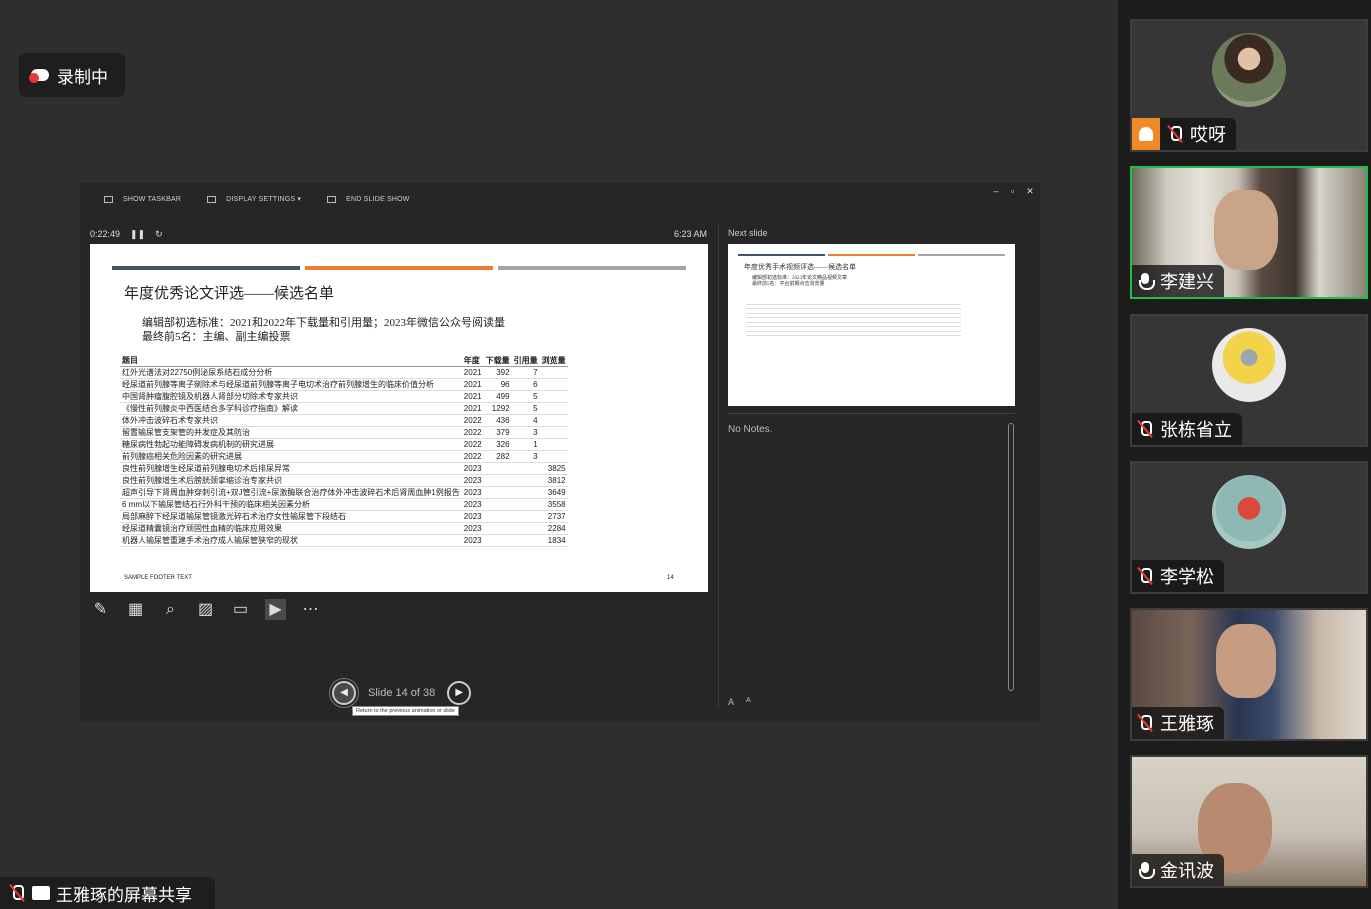 The height and width of the screenshot is (909, 1371). Describe the element at coordinates (497, 384) in the screenshot. I see `table-cell: 96` at that location.